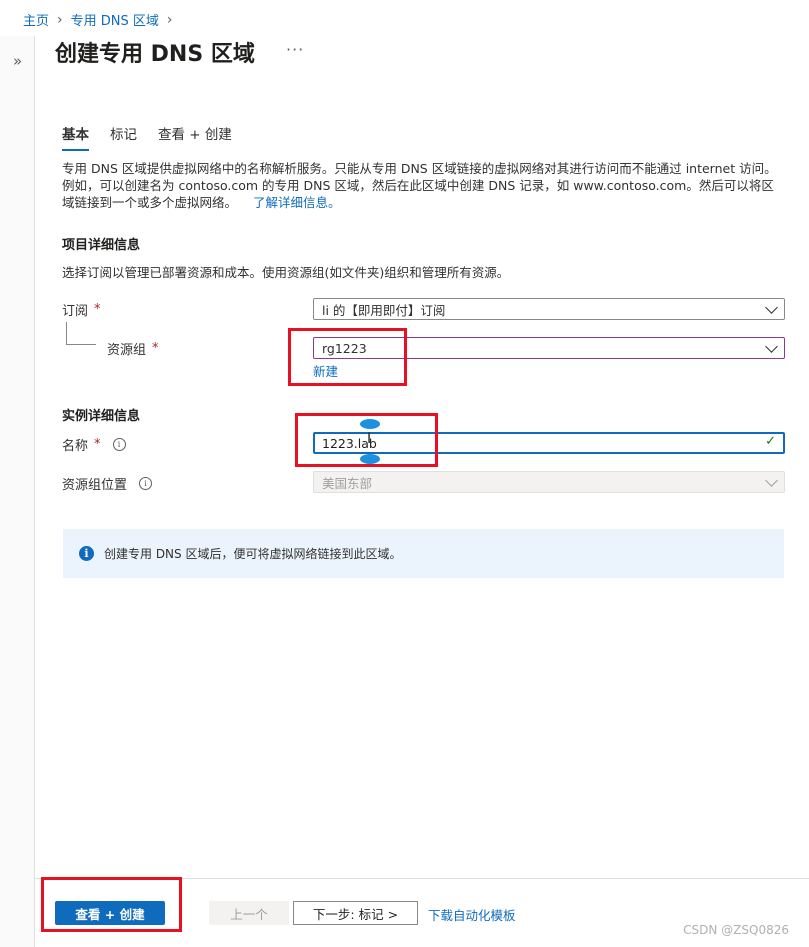 Image resolution: width=809 pixels, height=947 pixels. What do you see at coordinates (286, 272) in the screenshot?
I see `project-details-description: 选择订阅以管理已部署资源和成本。使用资源组(如文件夹)组织和管理所有资源。` at bounding box center [286, 272].